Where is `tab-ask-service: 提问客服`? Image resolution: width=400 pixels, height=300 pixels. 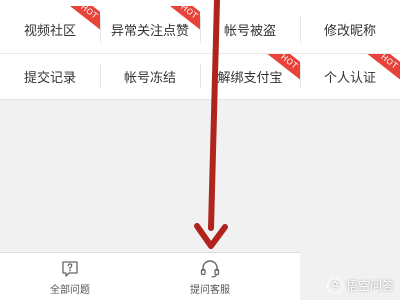
tab-ask-service: 提问客服 is located at coordinates (210, 276).